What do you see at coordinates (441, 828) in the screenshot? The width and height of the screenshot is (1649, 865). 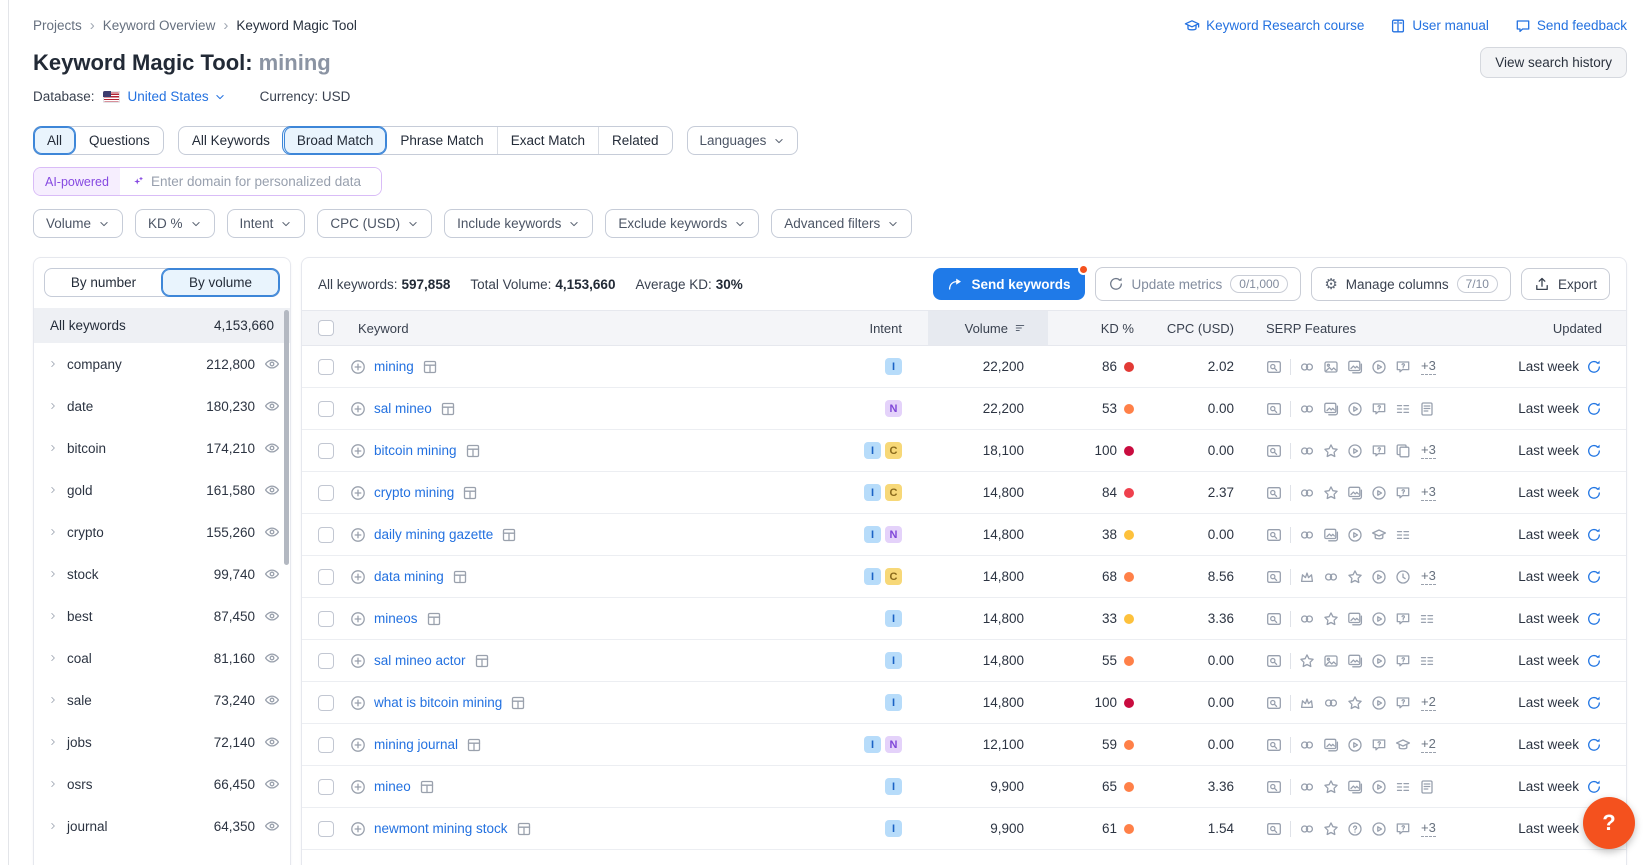 I see `keyword-link: newmont mining stock` at bounding box center [441, 828].